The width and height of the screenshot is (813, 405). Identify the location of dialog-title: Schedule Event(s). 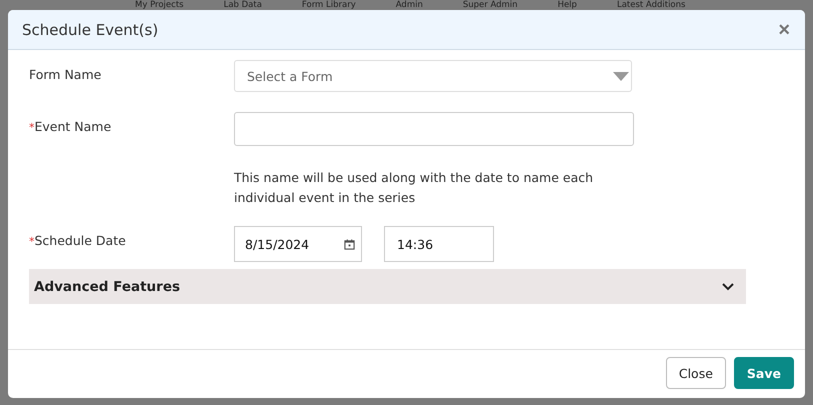
(90, 29).